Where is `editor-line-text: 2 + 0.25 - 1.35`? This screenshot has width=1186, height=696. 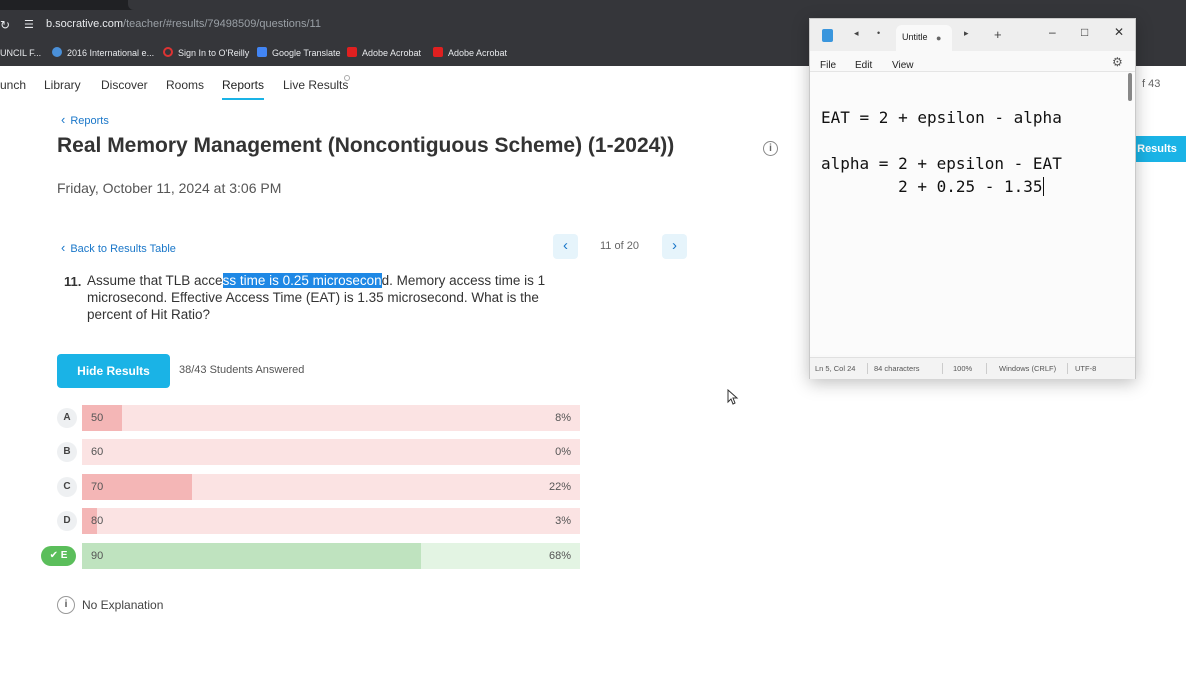
editor-line-text: 2 + 0.25 - 1.35 is located at coordinates (932, 186).